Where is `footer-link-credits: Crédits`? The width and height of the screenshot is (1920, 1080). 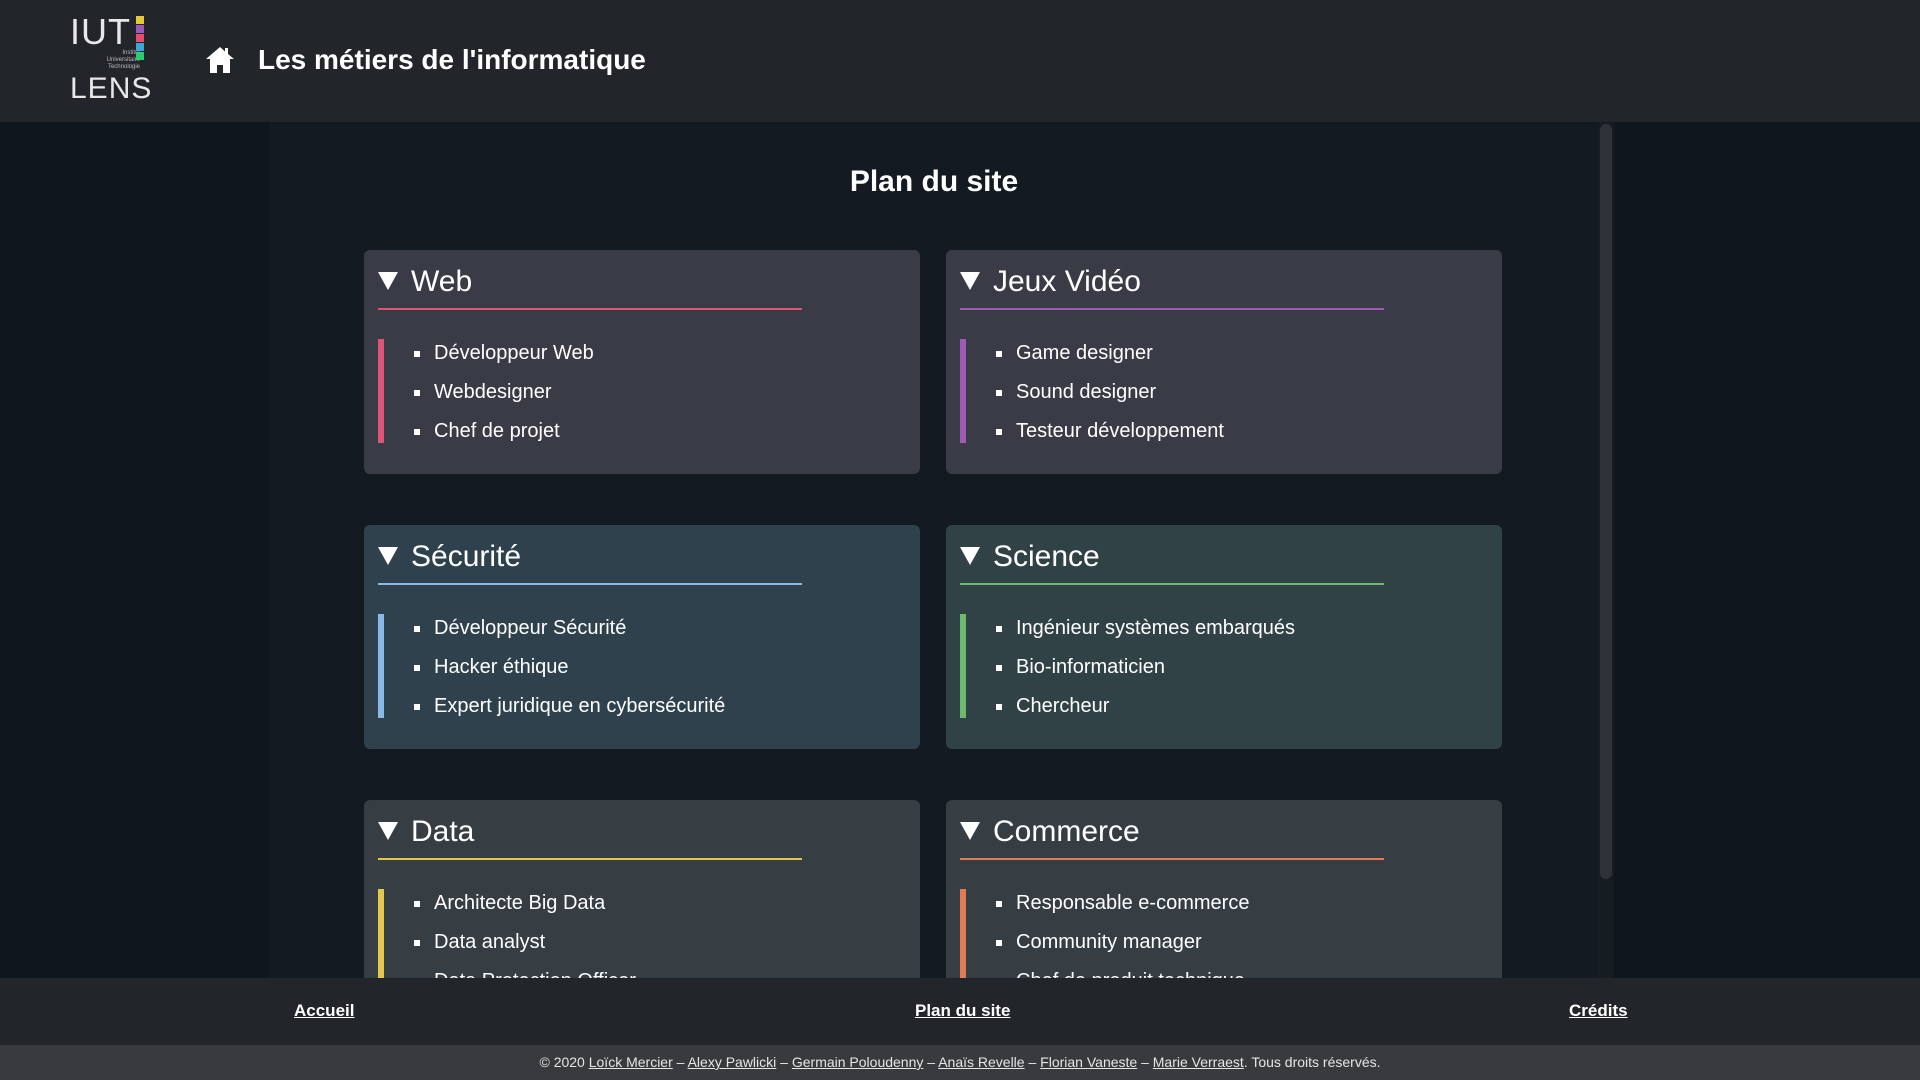 footer-link-credits: Crédits is located at coordinates (1598, 1011).